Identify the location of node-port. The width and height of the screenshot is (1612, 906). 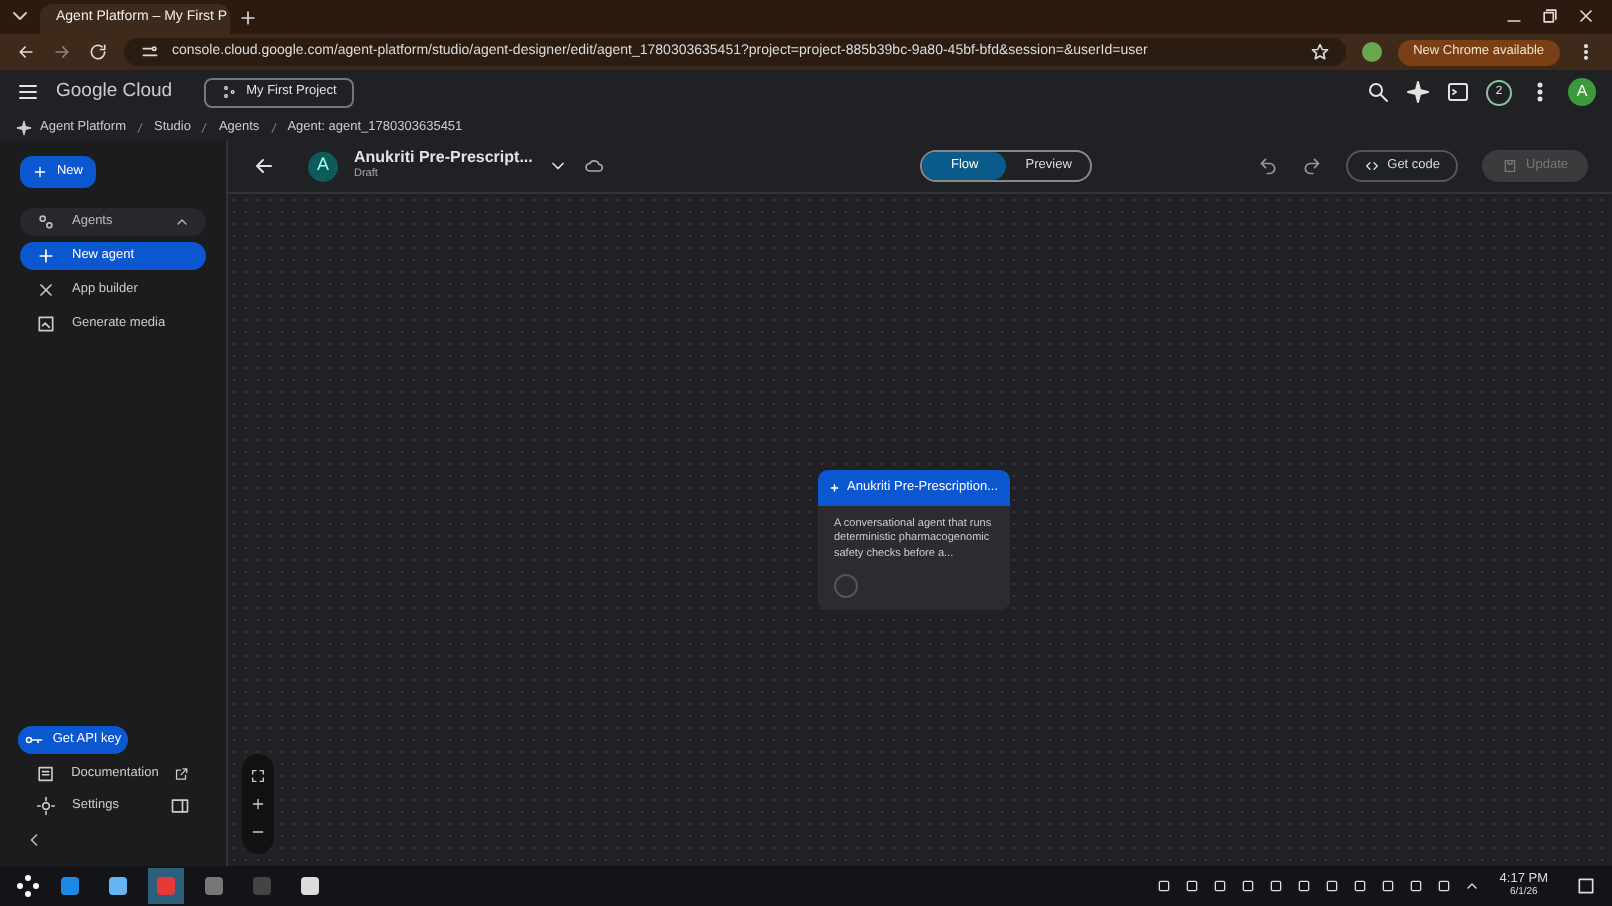
(846, 586).